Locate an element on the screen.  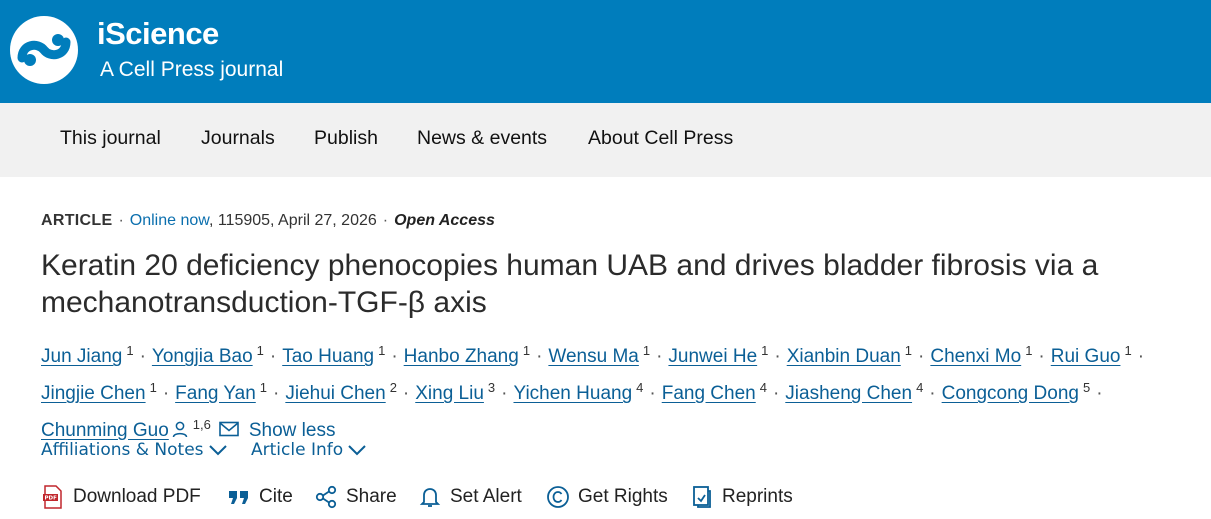
author-link: Jiehui Chen is located at coordinates (335, 393).